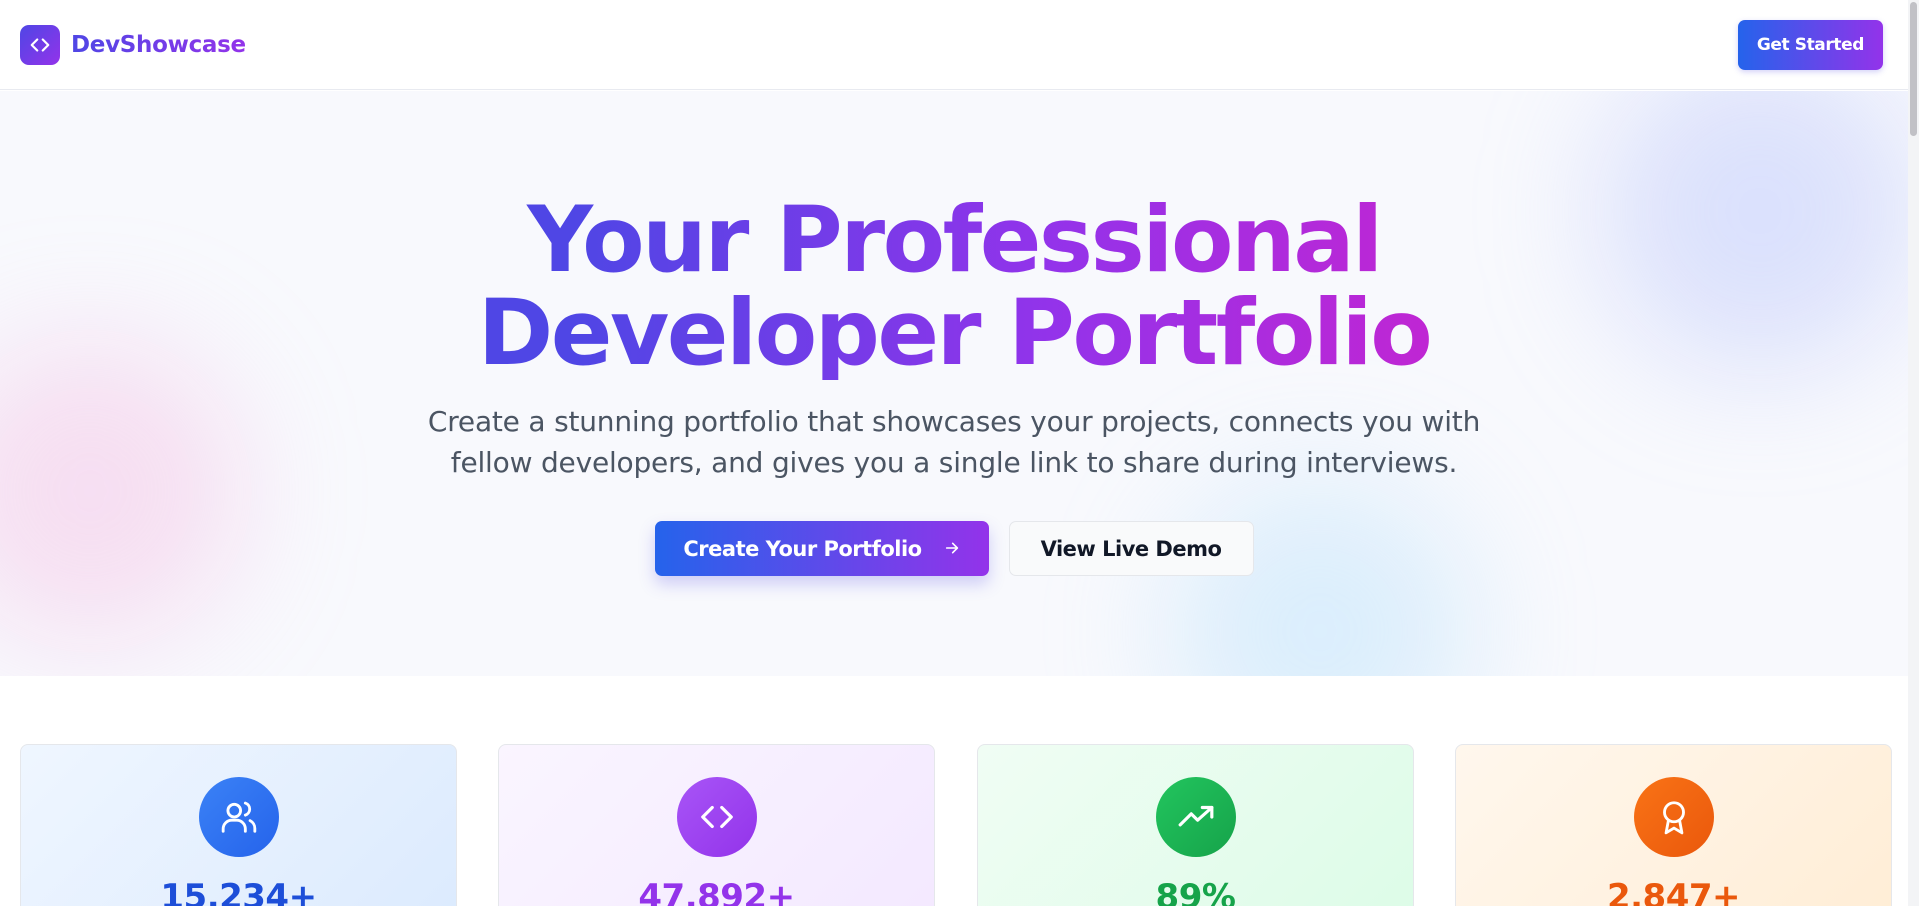 The height and width of the screenshot is (906, 1919). What do you see at coordinates (802, 548) in the screenshot?
I see `create-portfolio-label: Create Your Portfolio` at bounding box center [802, 548].